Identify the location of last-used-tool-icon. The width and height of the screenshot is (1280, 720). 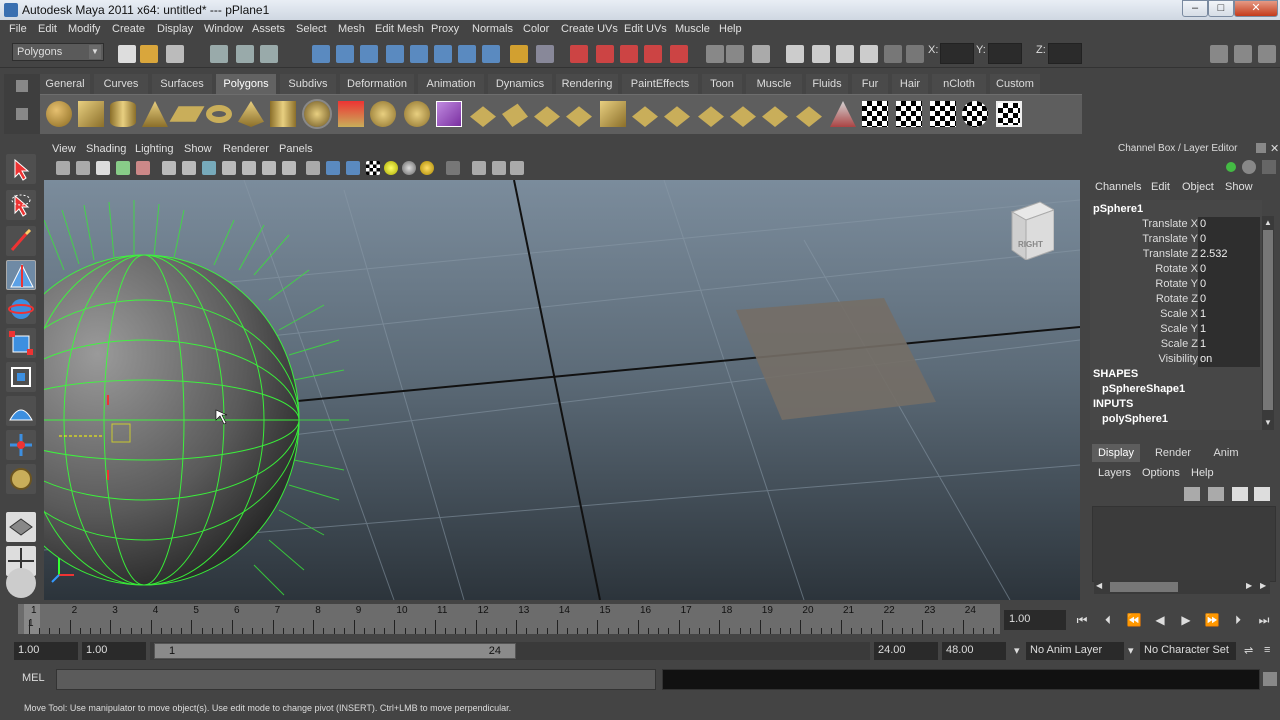
(21, 479).